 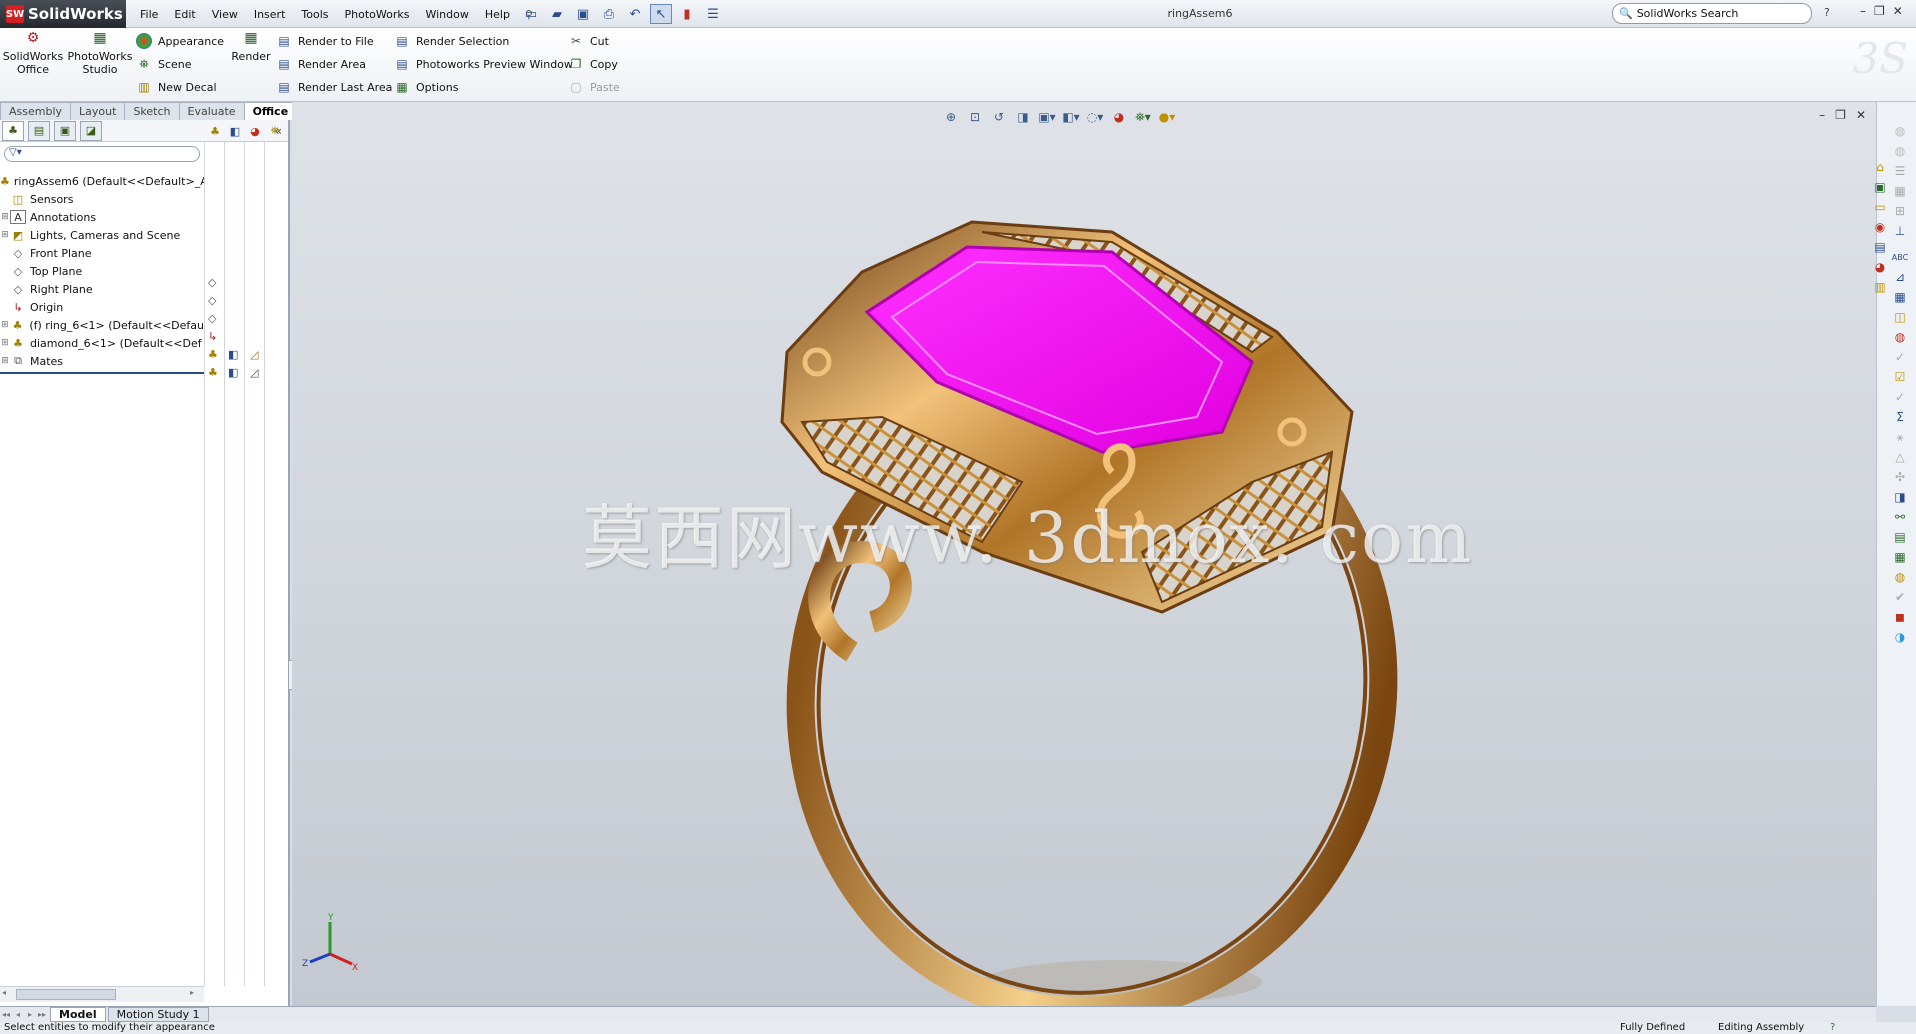 I want to click on menu-window: Window, so click(x=446, y=14).